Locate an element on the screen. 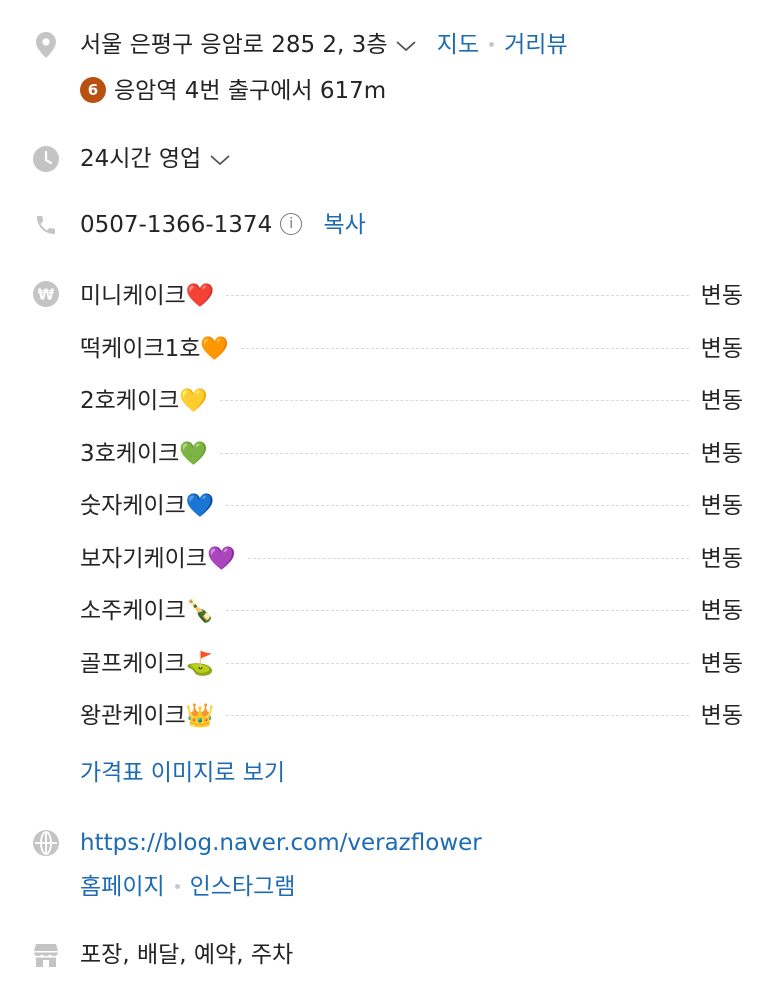 The image size is (773, 989). hours-text: 24시간 영업 is located at coordinates (141, 159).